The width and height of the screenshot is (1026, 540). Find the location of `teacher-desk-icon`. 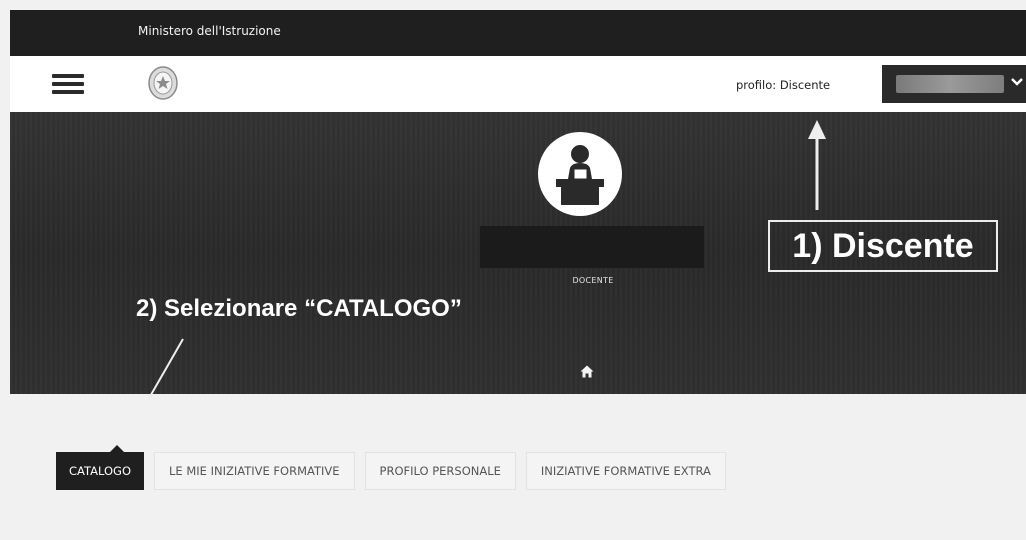

teacher-desk-icon is located at coordinates (580, 175).